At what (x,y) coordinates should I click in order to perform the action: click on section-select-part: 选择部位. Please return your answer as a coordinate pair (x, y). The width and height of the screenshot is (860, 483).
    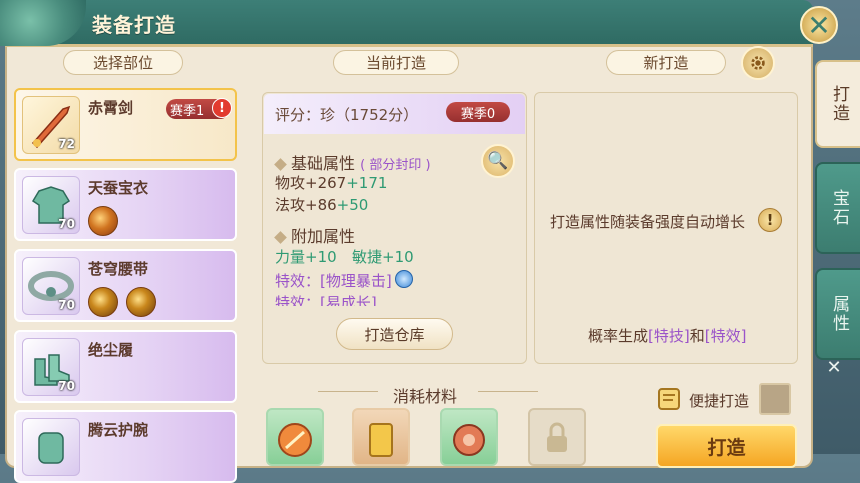
    Looking at the image, I should click on (123, 62).